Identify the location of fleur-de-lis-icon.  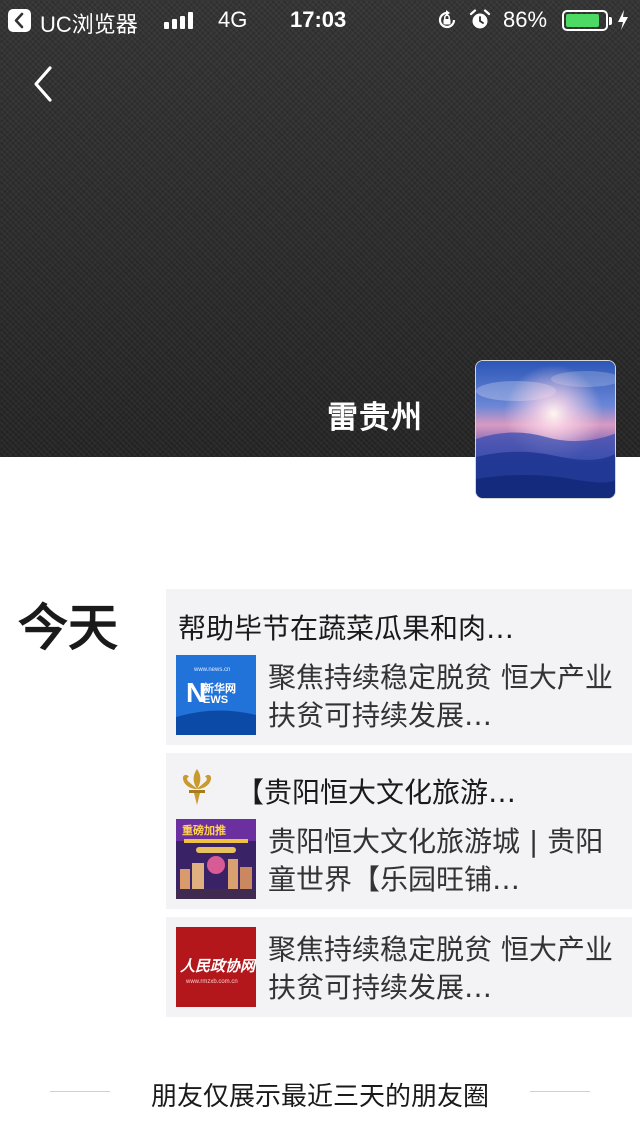
(197, 787).